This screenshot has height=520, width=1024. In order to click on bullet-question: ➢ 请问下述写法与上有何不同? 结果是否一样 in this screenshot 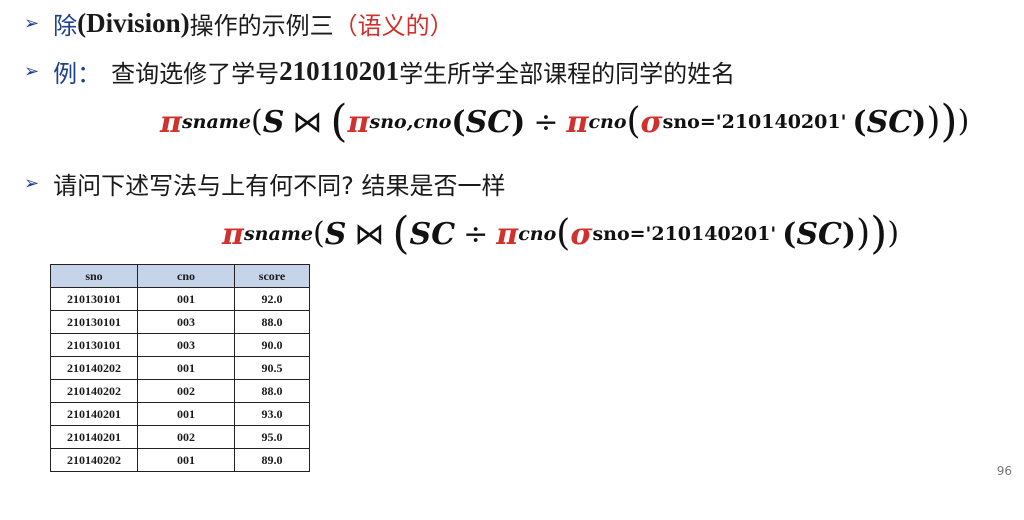, I will do `click(264, 183)`.